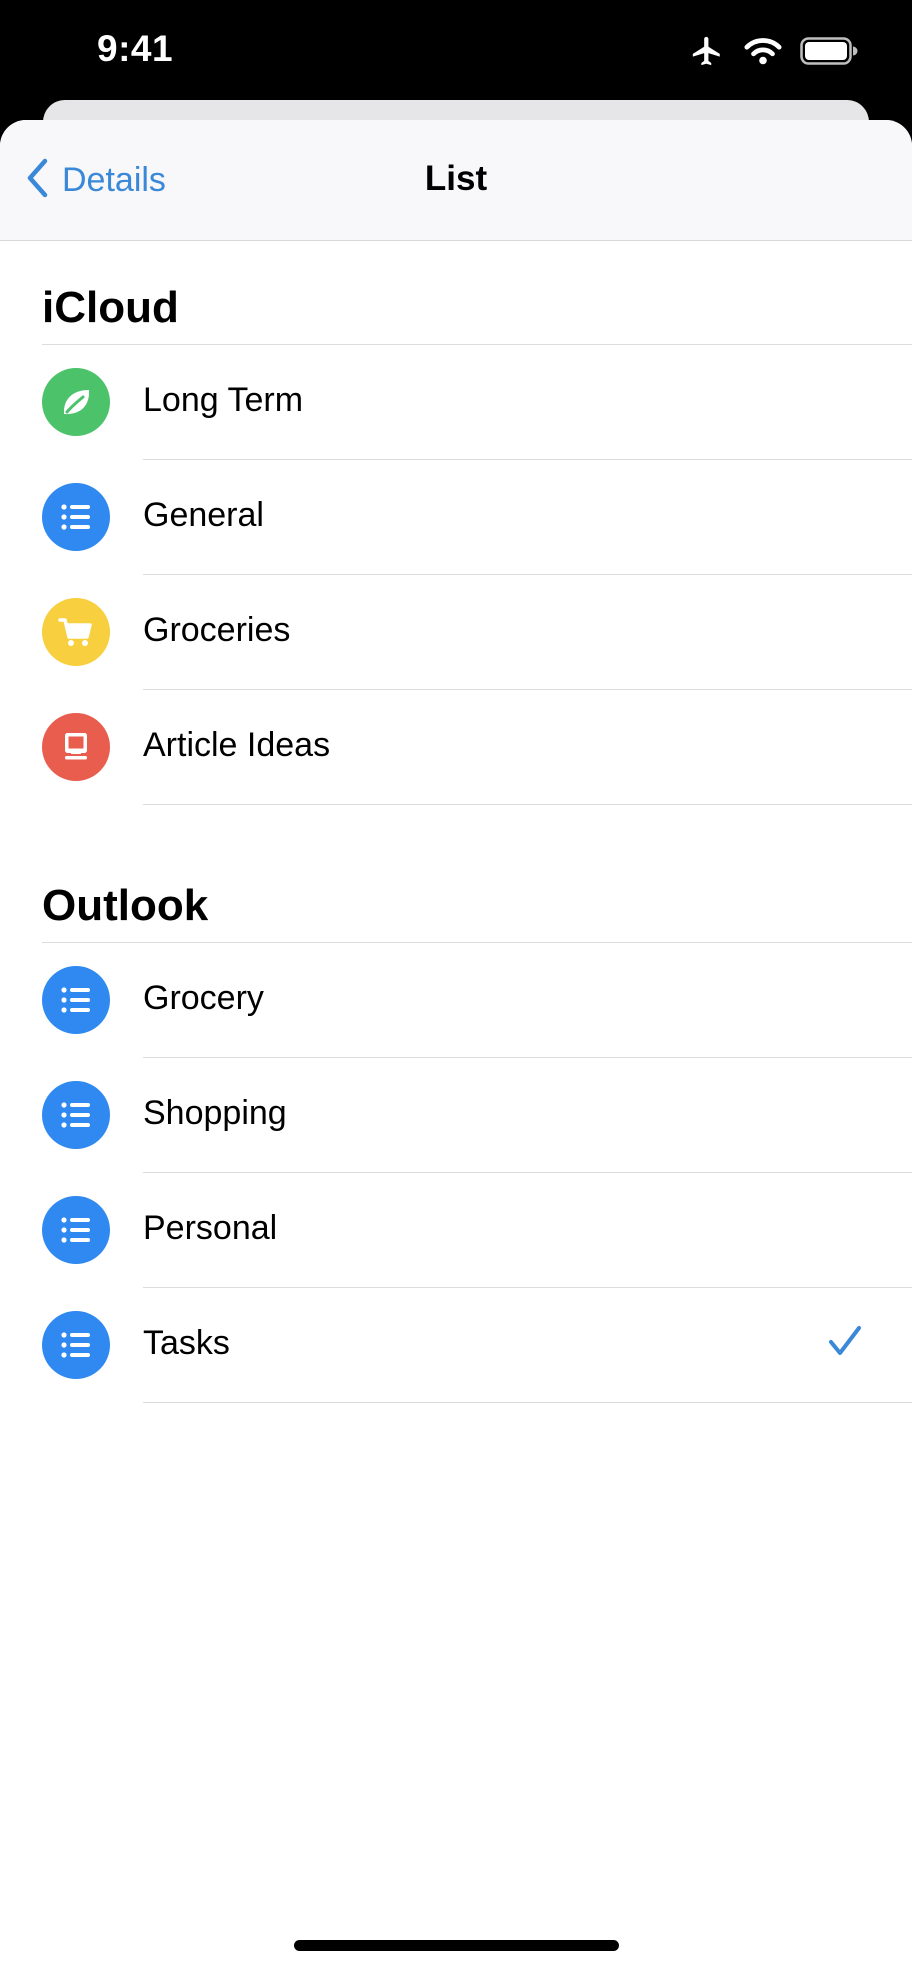 The image size is (912, 1966). What do you see at coordinates (215, 1113) in the screenshot?
I see `list-item-label: Shopping` at bounding box center [215, 1113].